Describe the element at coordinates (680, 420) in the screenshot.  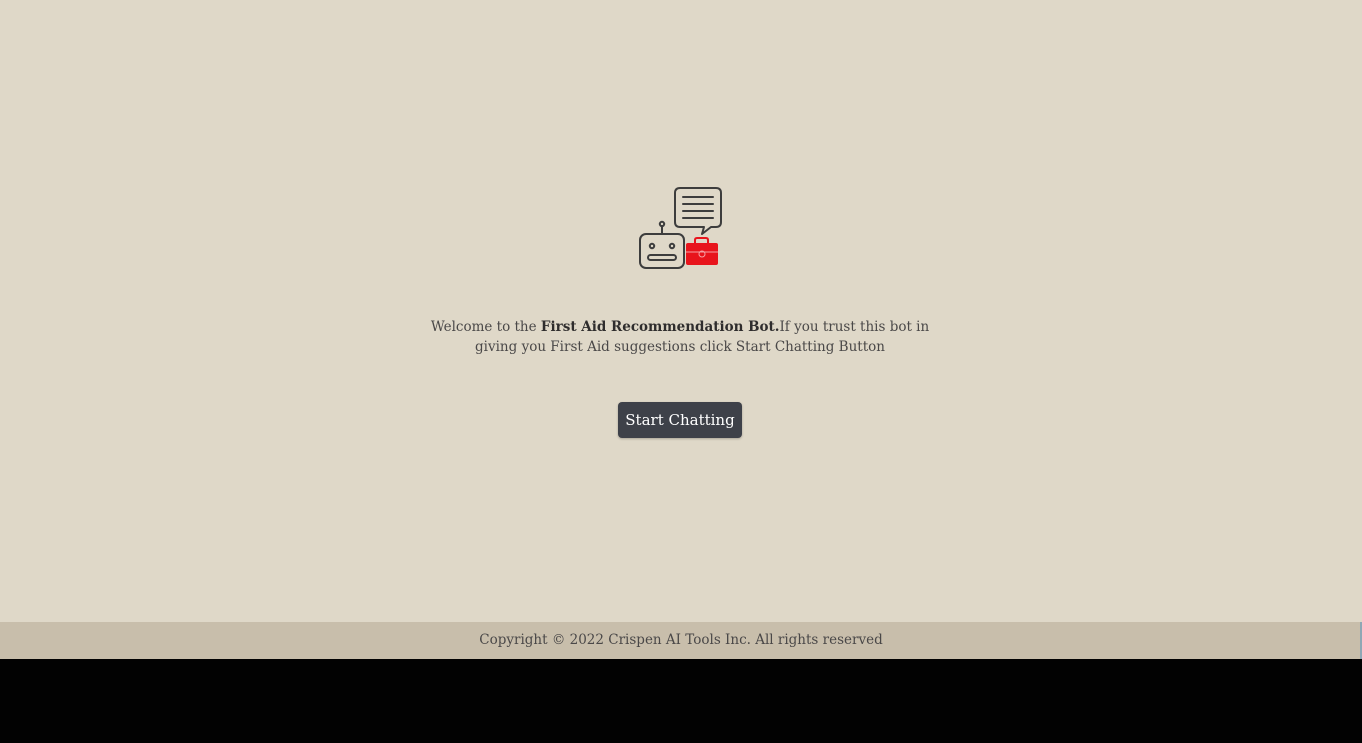
I see `start-chatting-button: Start Chatting` at that location.